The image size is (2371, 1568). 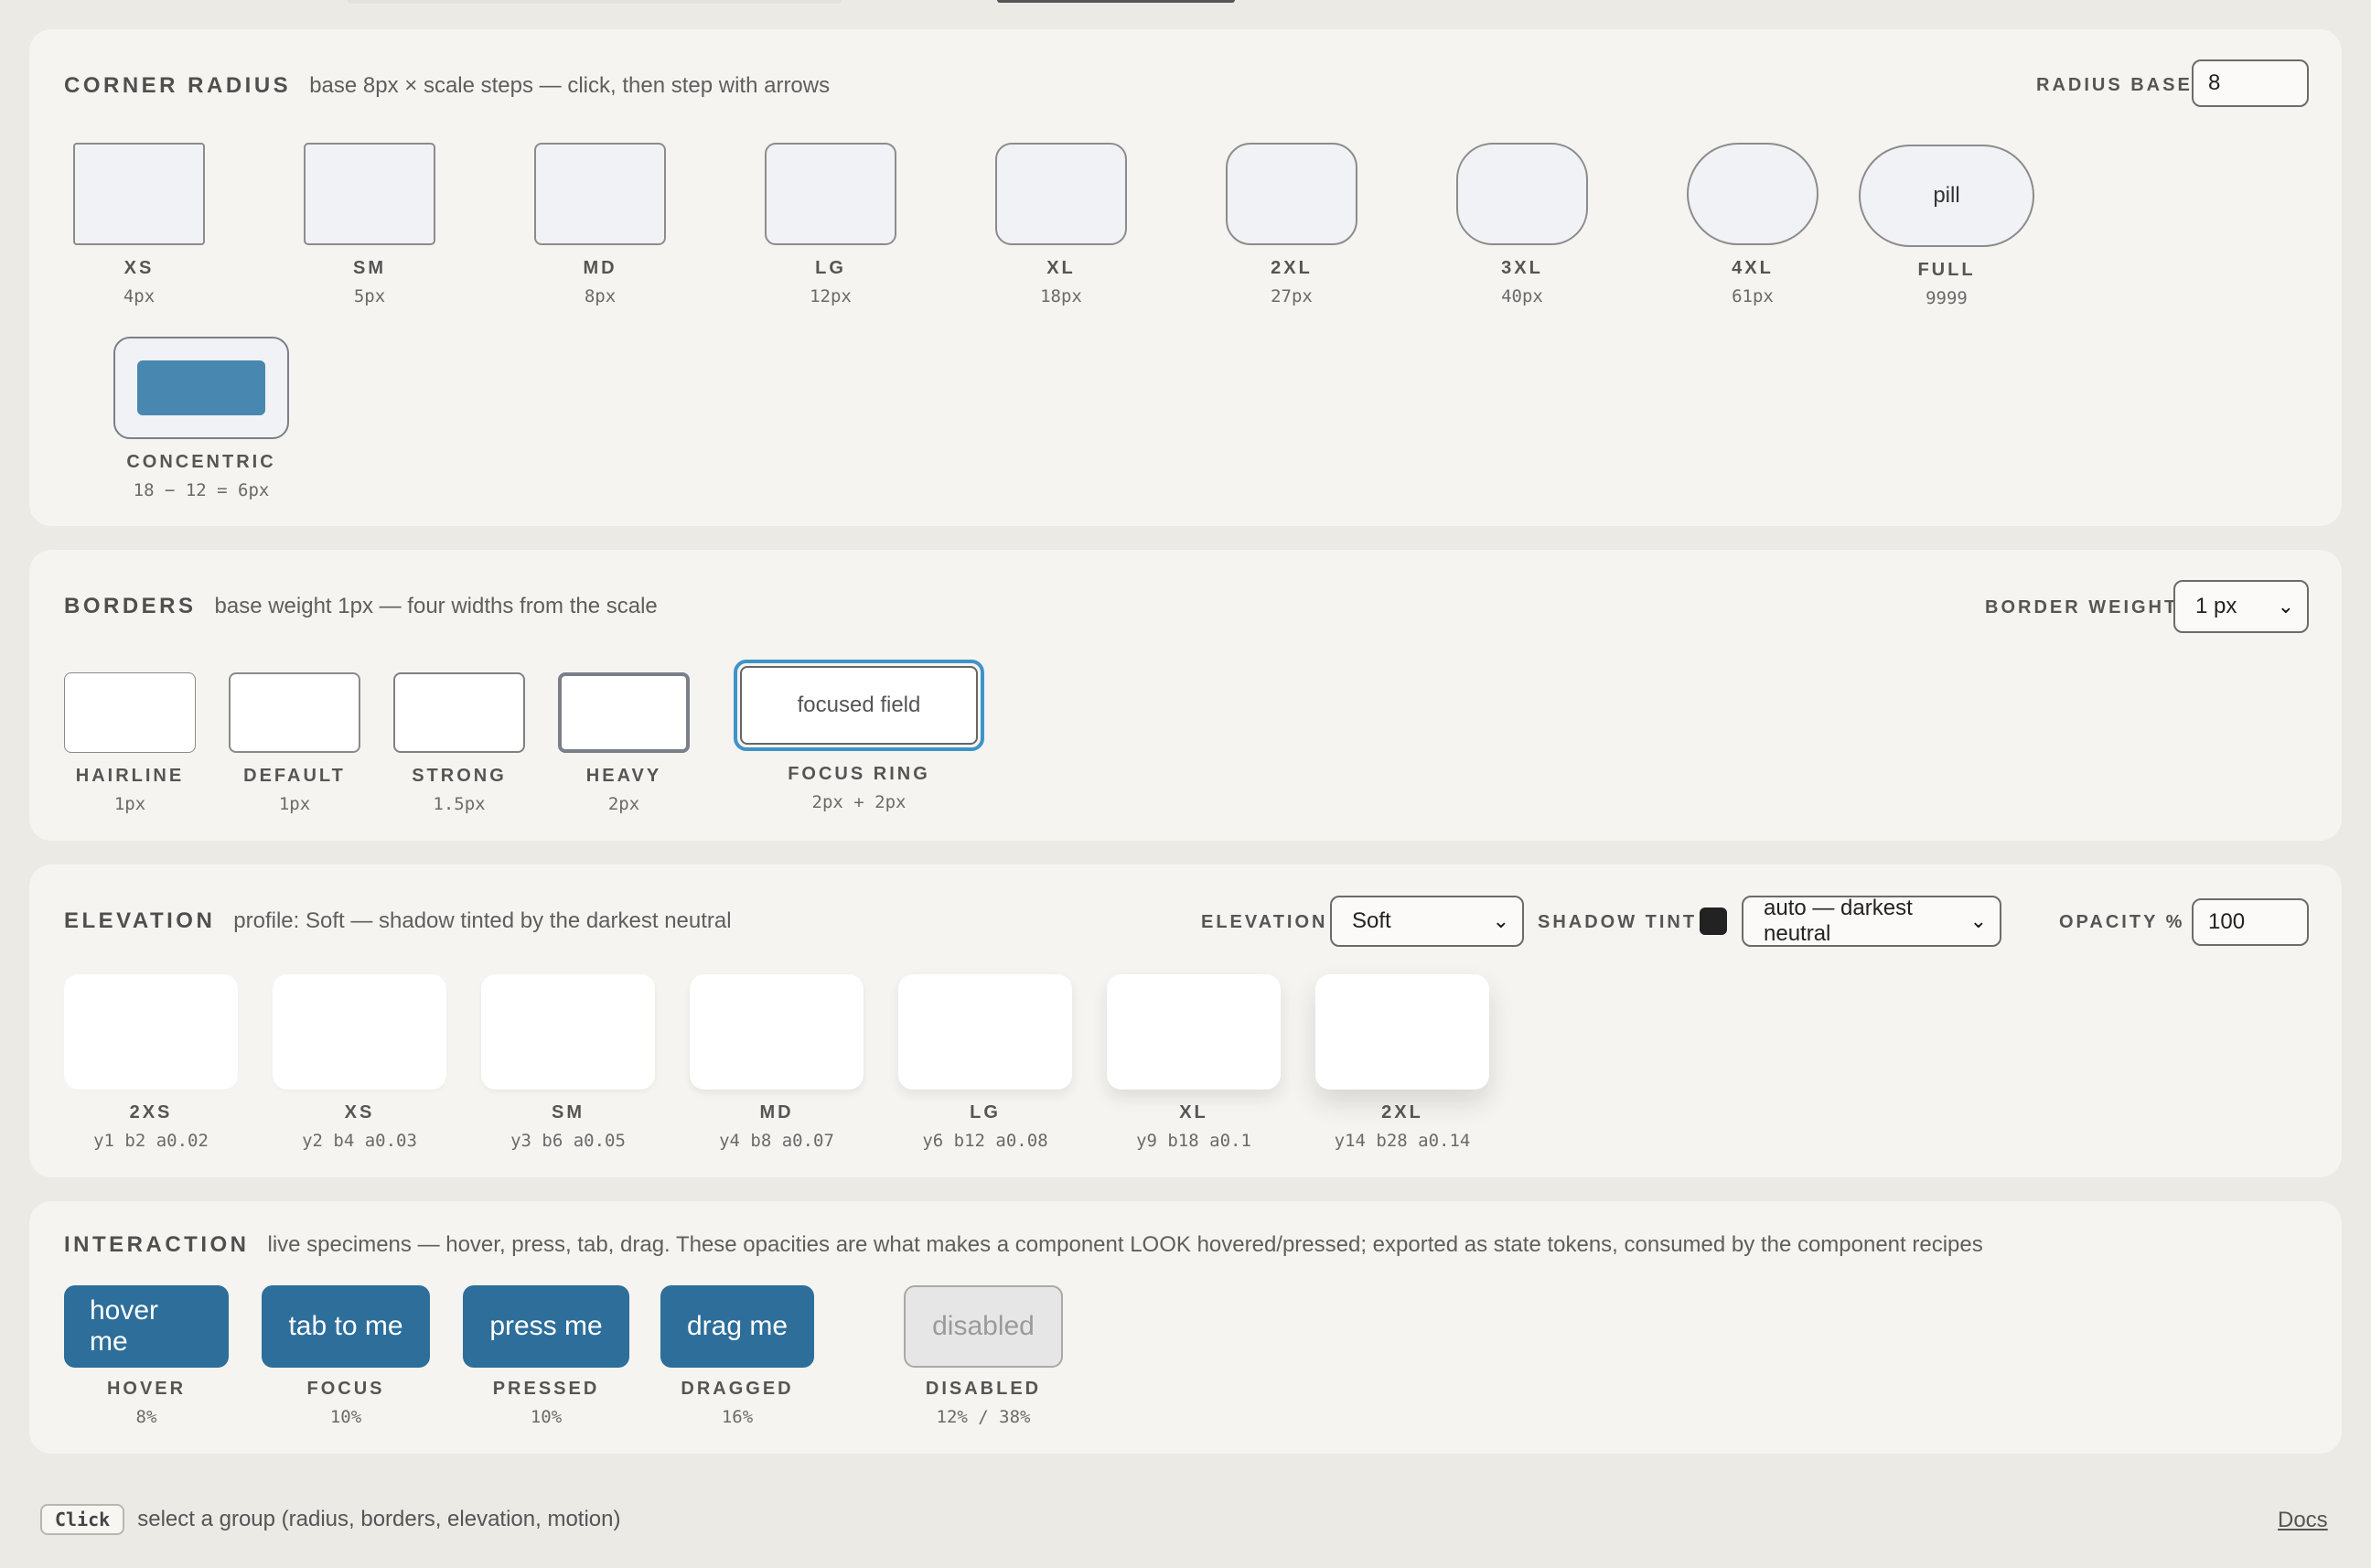 I want to click on press-me-button: press me, so click(x=546, y=1326).